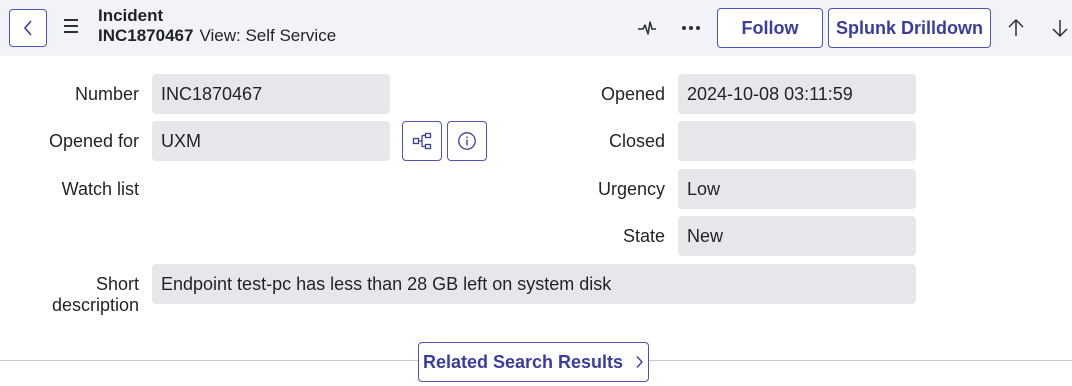 This screenshot has width=1072, height=386. I want to click on opened-field: 2024-10-08 03:11:59, so click(797, 94).